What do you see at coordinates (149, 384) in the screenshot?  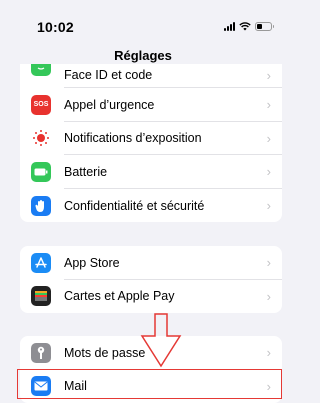 I see `annotation-highlight-box` at bounding box center [149, 384].